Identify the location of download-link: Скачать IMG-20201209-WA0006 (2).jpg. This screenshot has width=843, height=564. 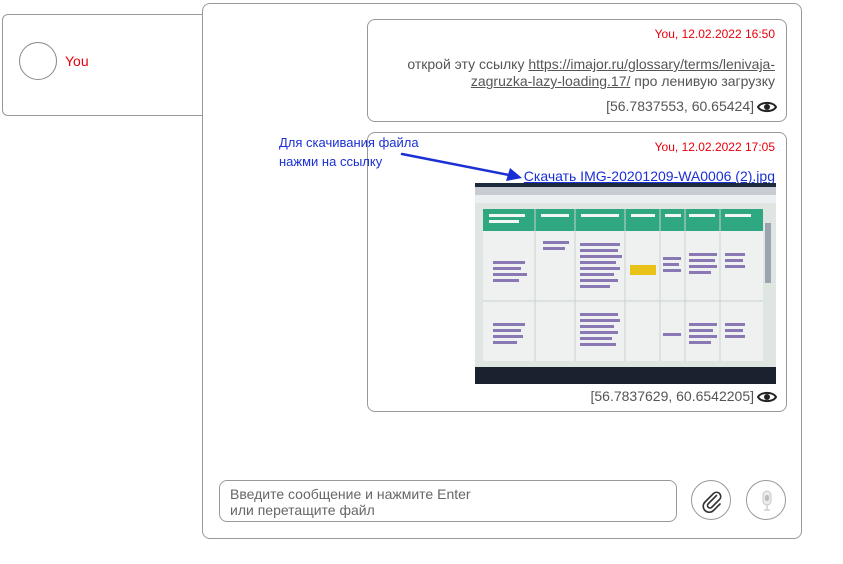
(649, 176).